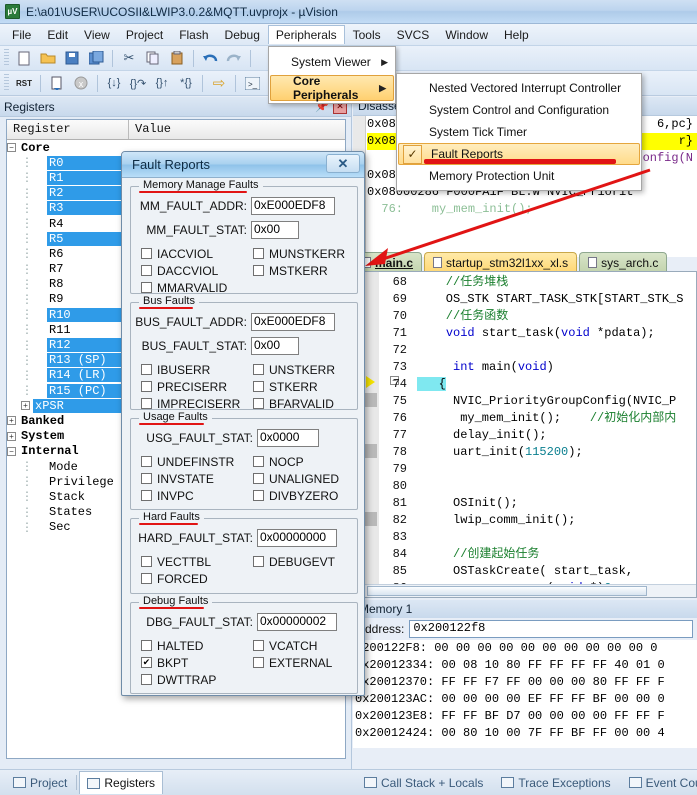 This screenshot has height=795, width=697. Describe the element at coordinates (252, 83) in the screenshot. I see `command-window-icon: >_` at that location.